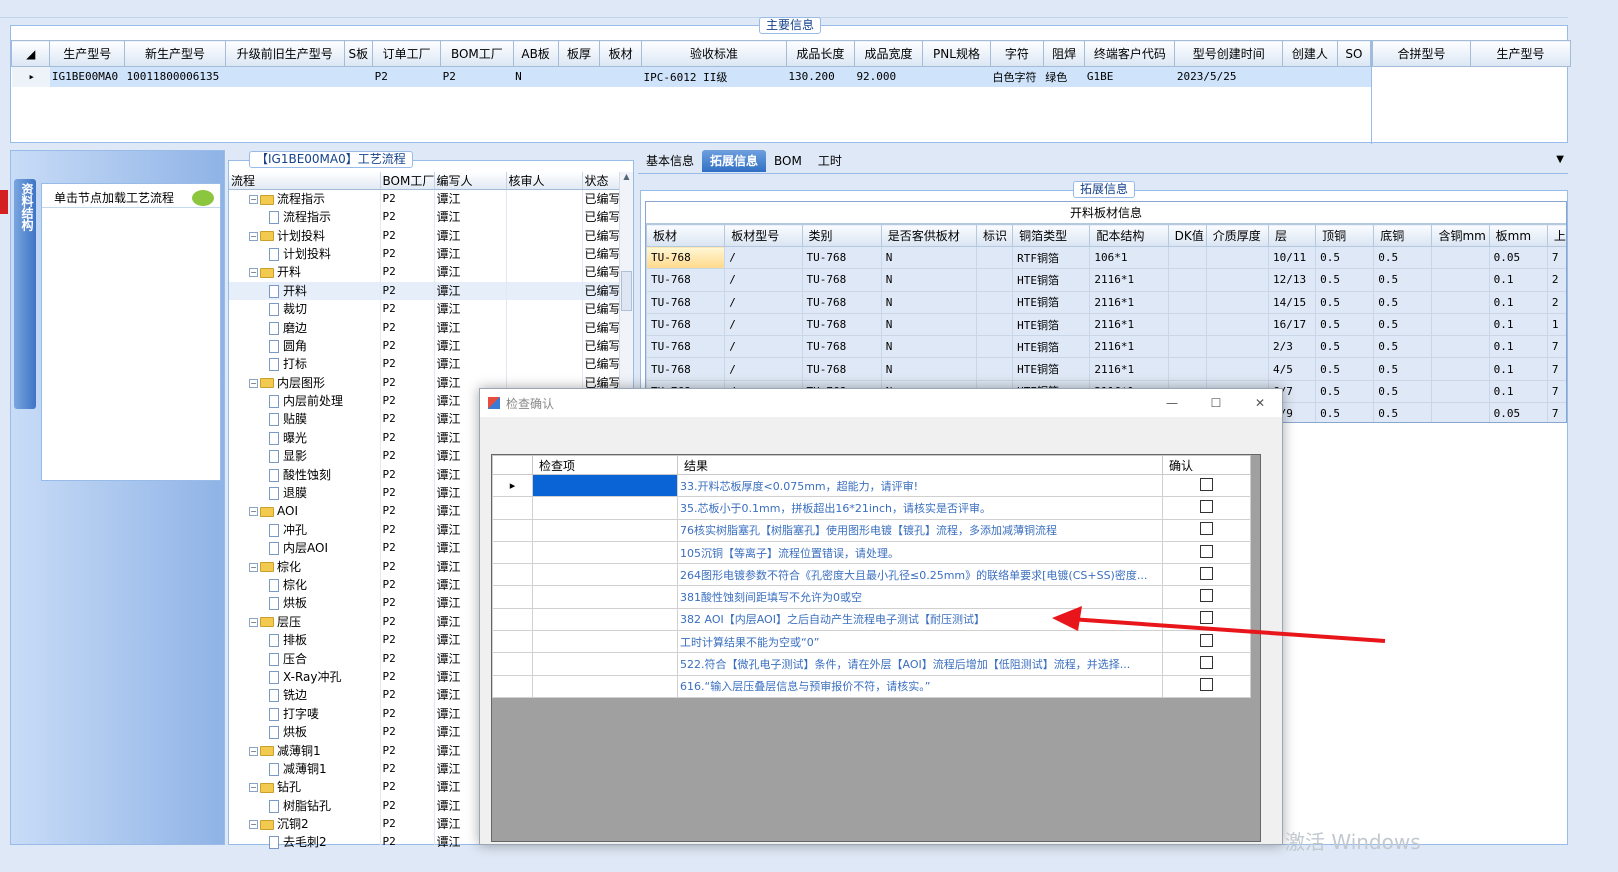 This screenshot has width=1618, height=872. What do you see at coordinates (425, 235) in the screenshot?
I see `flow-row: − 计划投料 P2 谭江 已编写` at bounding box center [425, 235].